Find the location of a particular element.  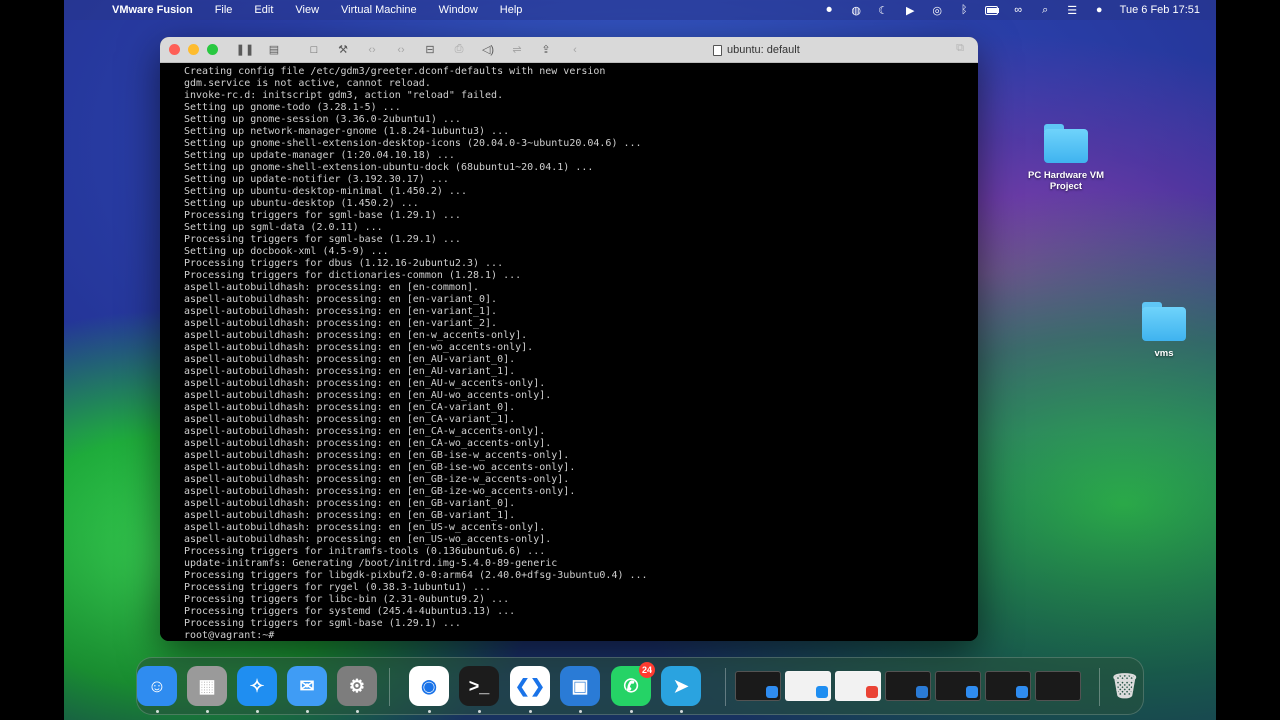

record-icon: ⏺ is located at coordinates (829, 10).